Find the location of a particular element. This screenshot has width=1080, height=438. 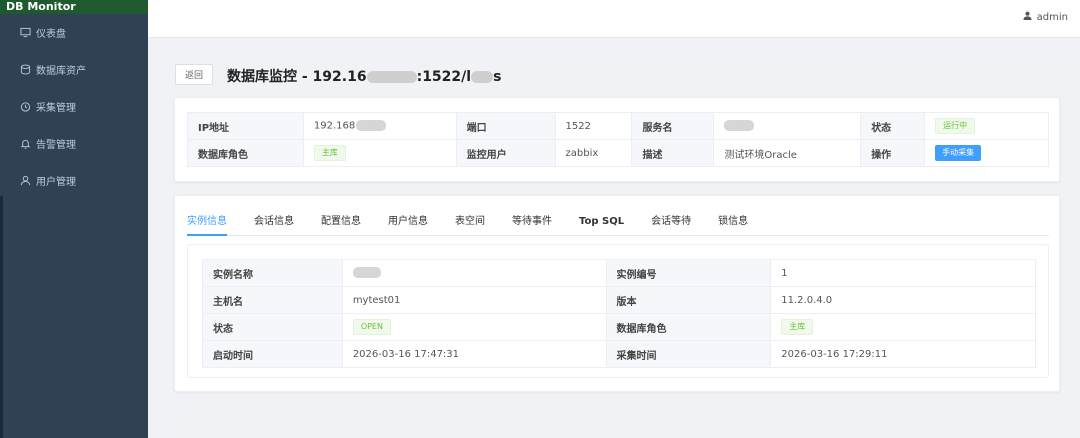

start-time-value: 2026-03-16 17:47:31 is located at coordinates (474, 354).